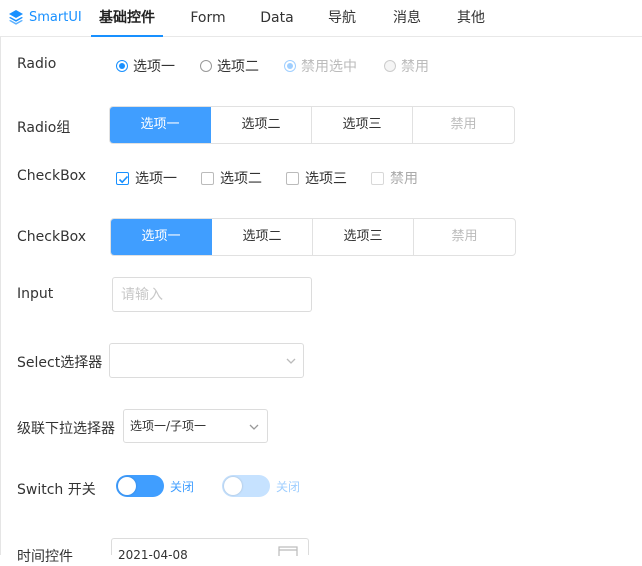 The image size is (642, 566). I want to click on cascader-label: 级联下拉选择器, so click(66, 429).